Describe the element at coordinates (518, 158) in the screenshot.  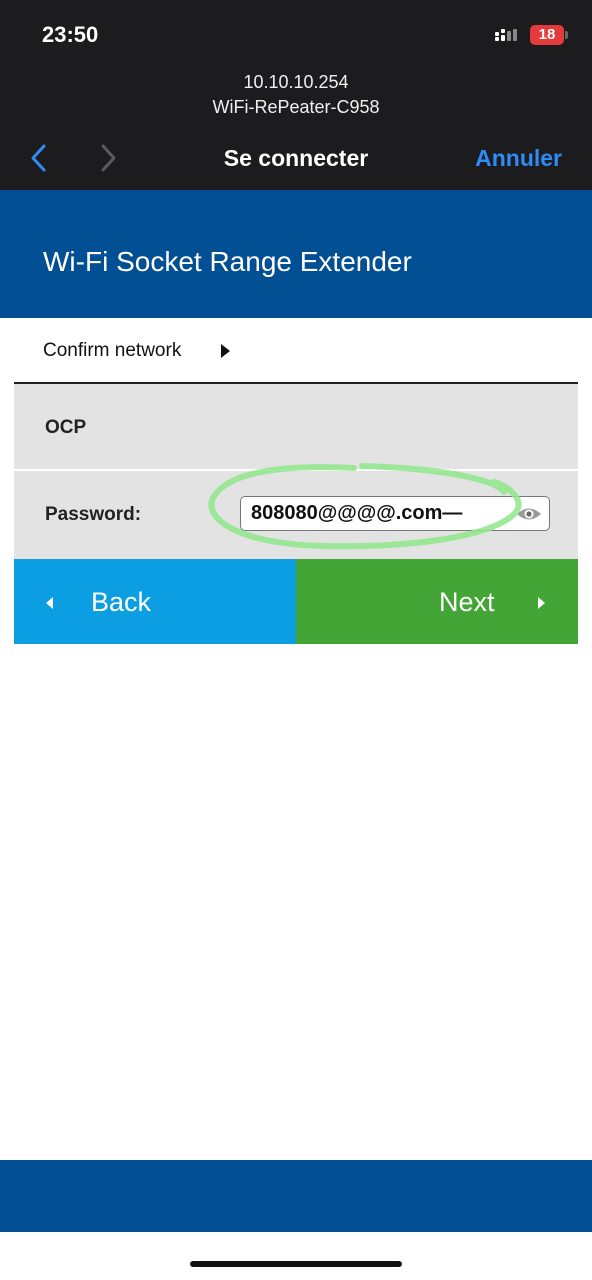
I see `cancel-button: Annuler` at that location.